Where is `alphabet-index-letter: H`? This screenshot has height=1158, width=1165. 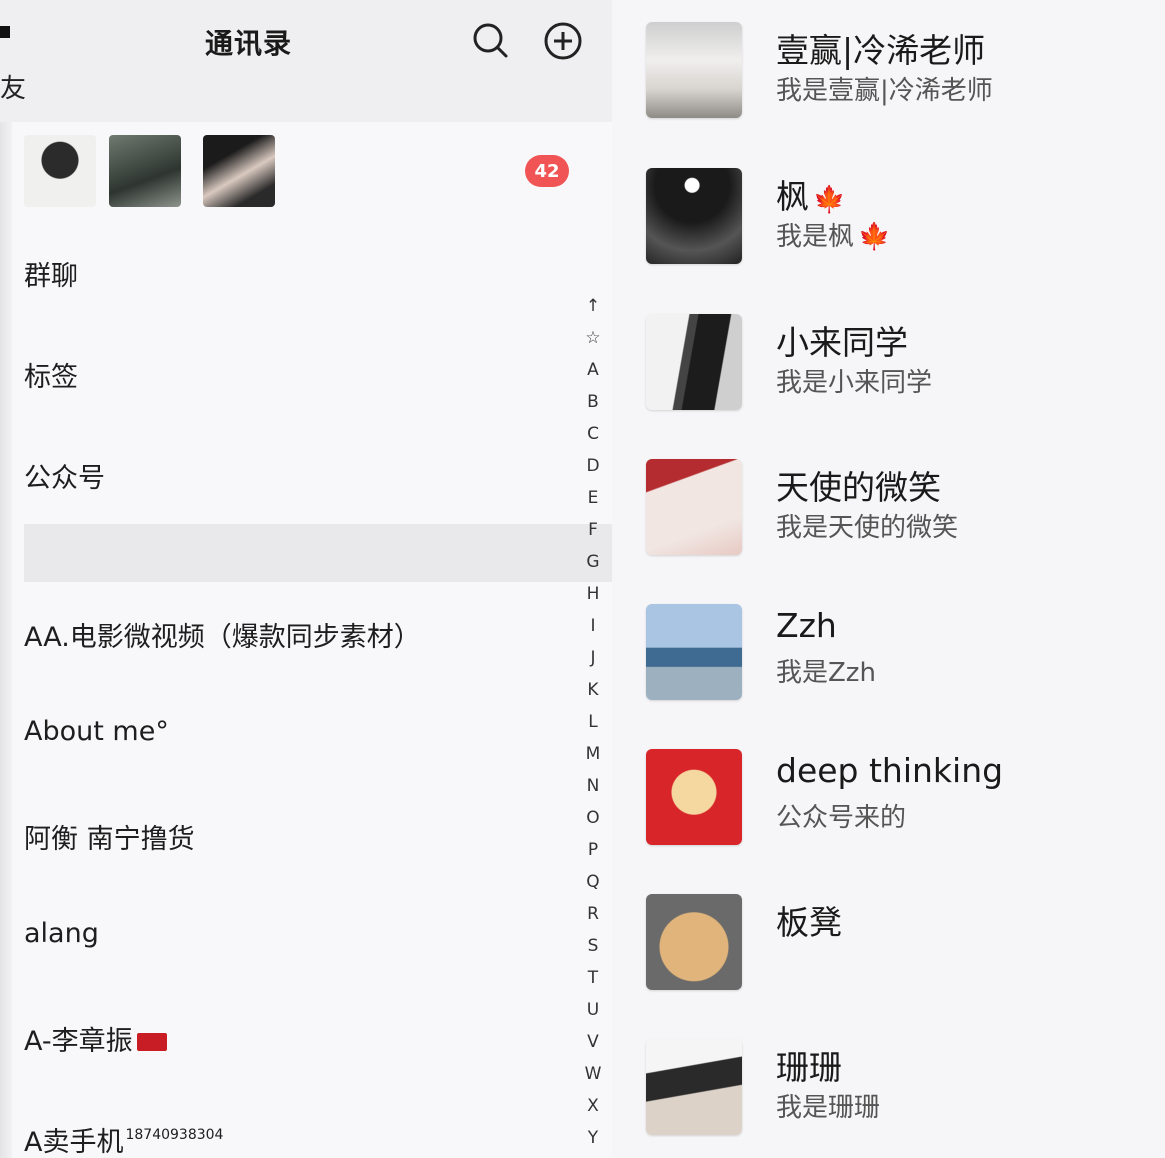
alphabet-index-letter: H is located at coordinates (593, 594).